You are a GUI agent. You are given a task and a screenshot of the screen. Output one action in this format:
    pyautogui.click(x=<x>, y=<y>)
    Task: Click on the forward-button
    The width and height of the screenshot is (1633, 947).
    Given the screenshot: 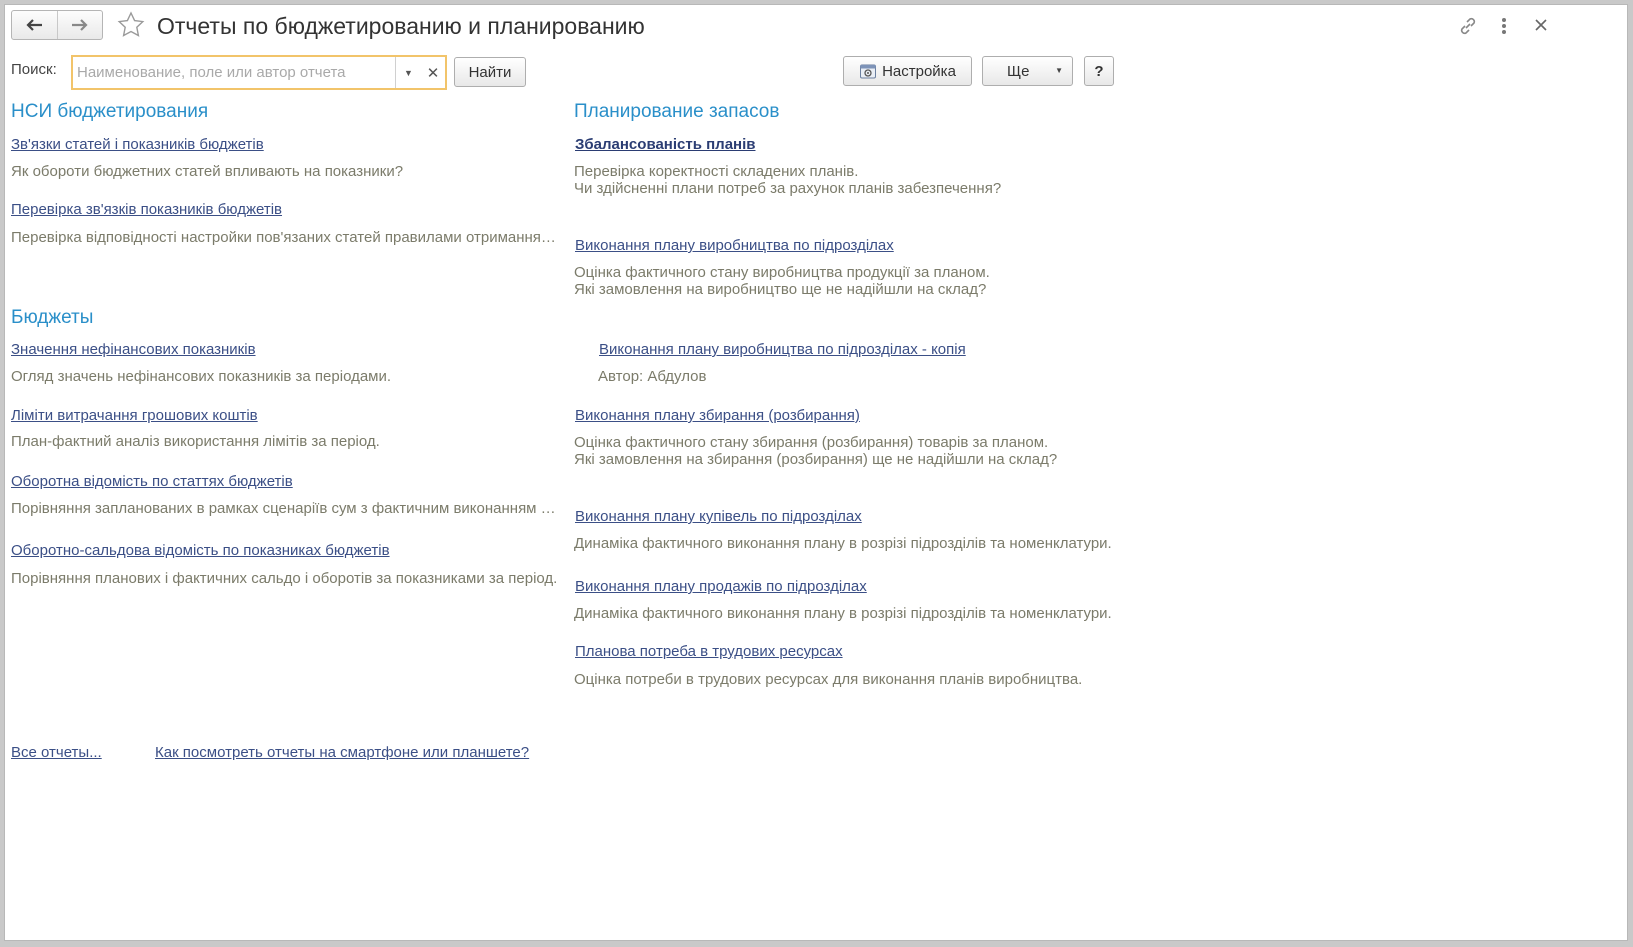 What is the action you would take?
    pyautogui.click(x=79, y=25)
    